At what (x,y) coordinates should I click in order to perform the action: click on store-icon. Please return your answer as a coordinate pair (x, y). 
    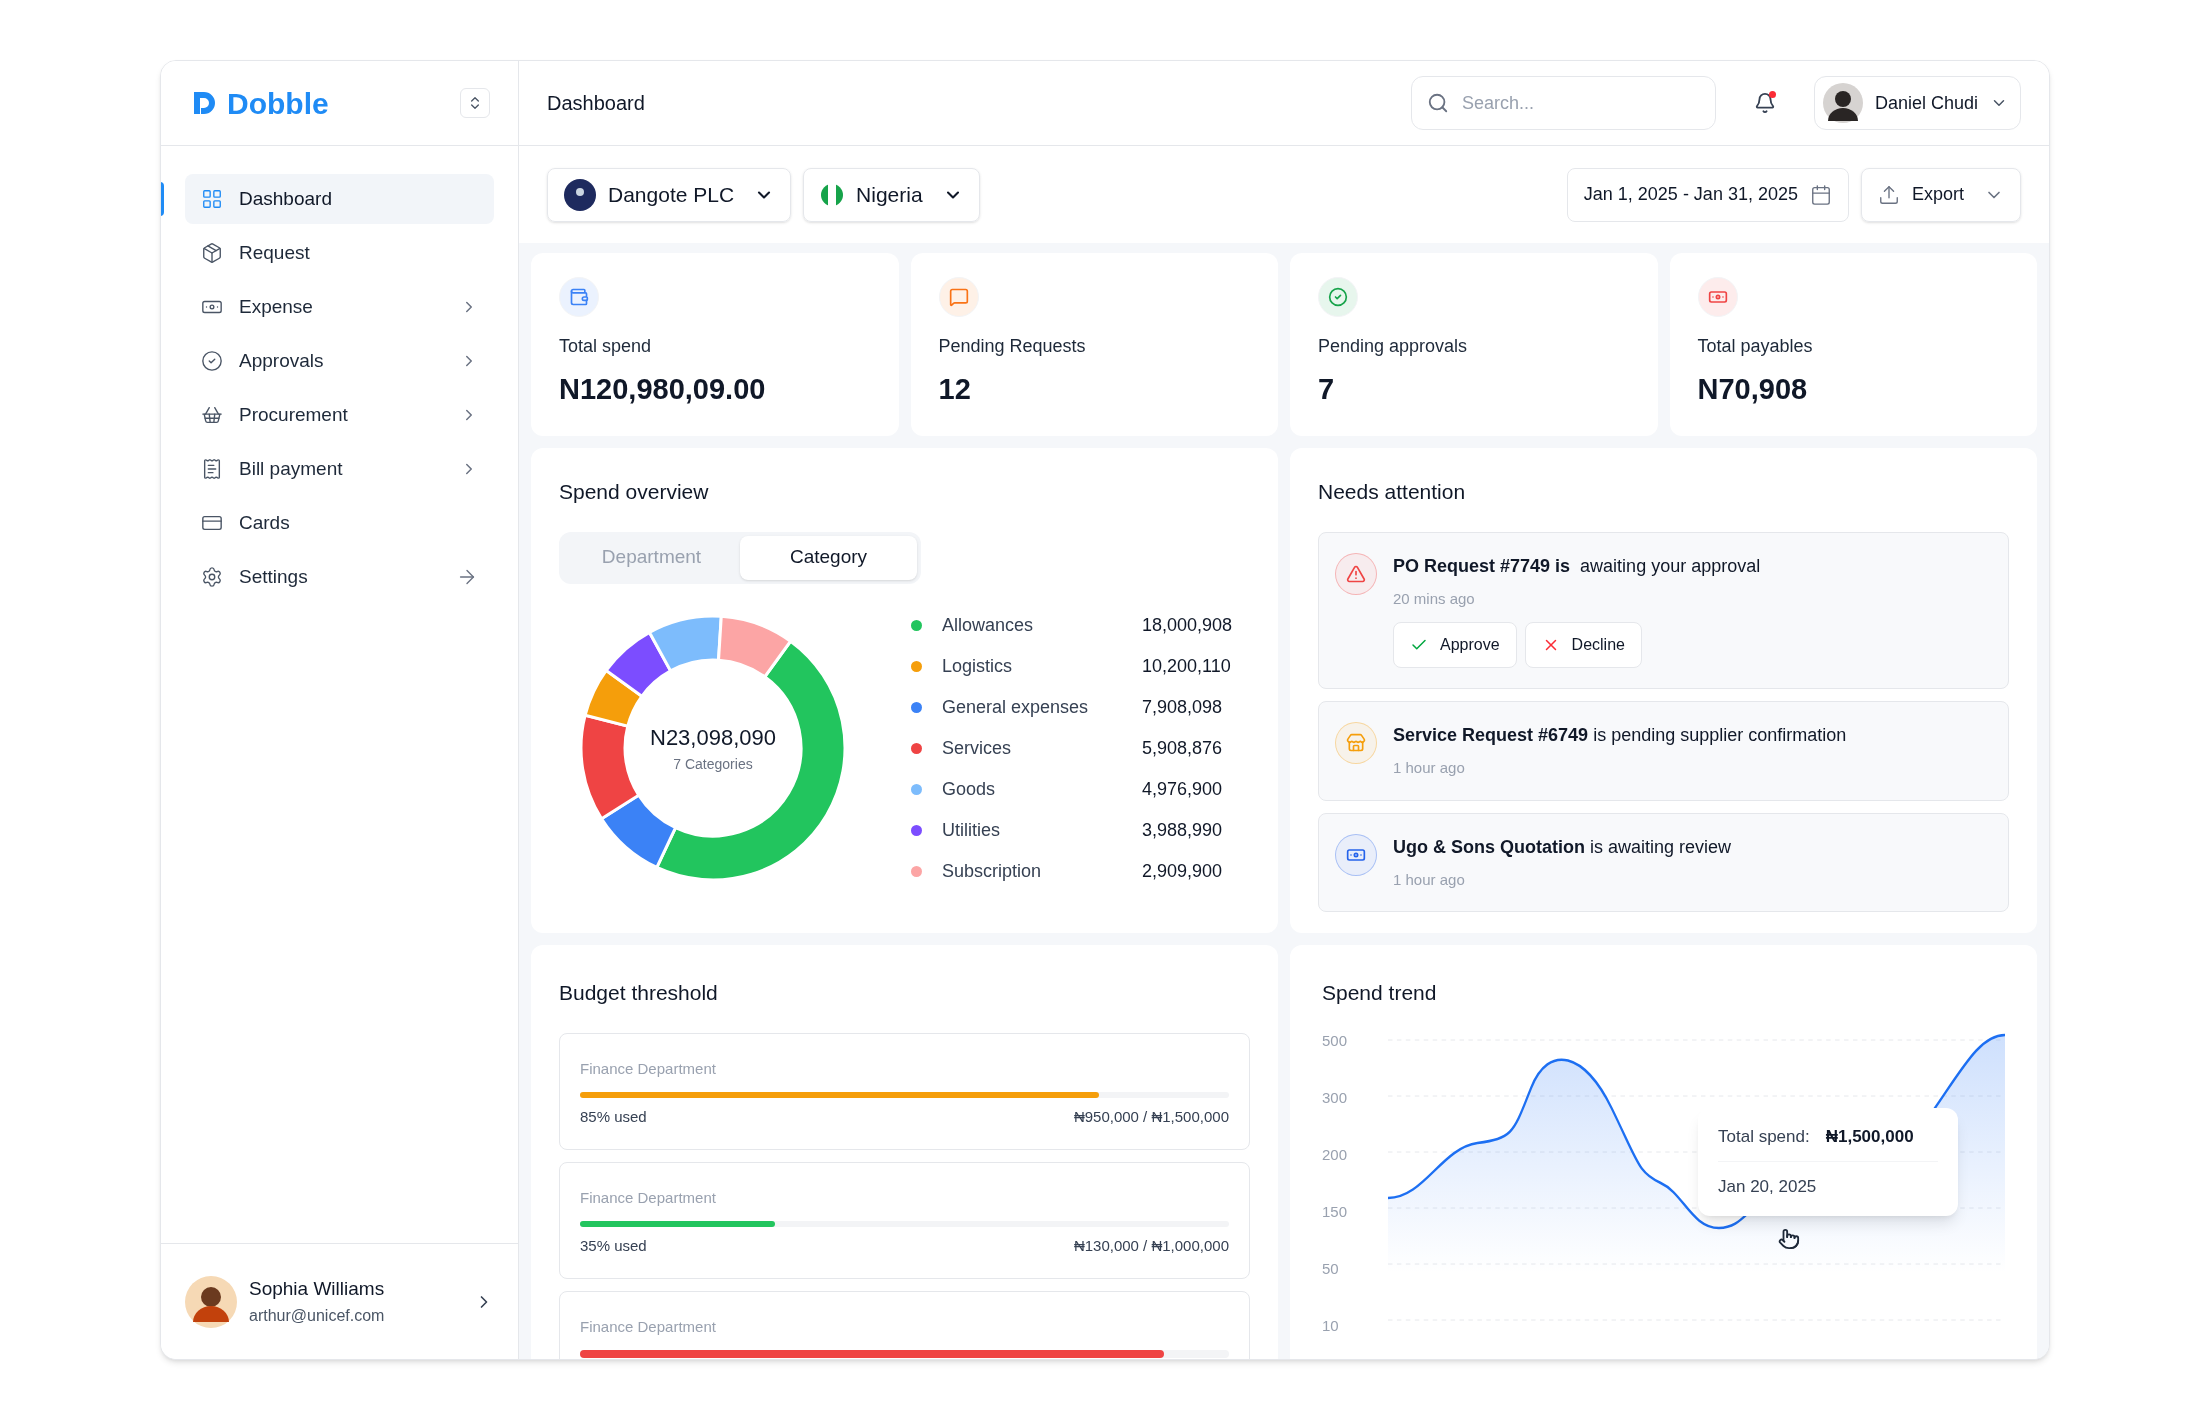
    Looking at the image, I should click on (1356, 743).